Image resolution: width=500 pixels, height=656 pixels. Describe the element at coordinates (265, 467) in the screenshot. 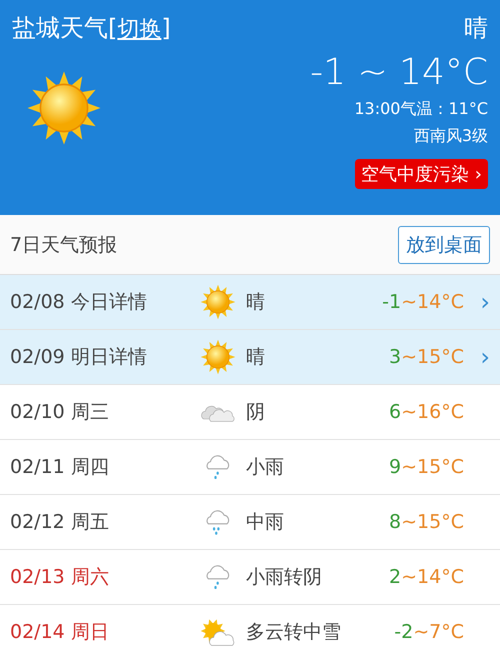

I see `day-condition: 小雨` at that location.